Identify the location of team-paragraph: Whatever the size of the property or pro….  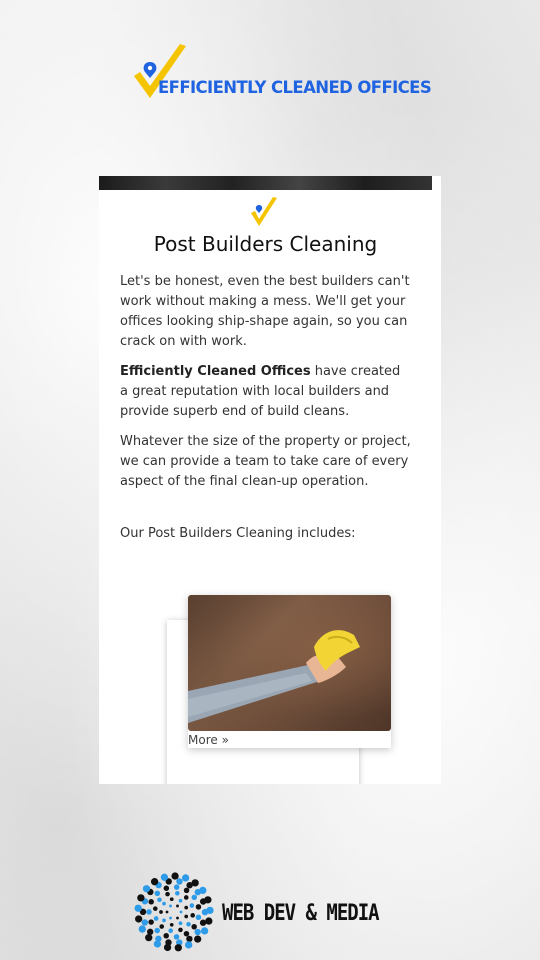
(265, 461).